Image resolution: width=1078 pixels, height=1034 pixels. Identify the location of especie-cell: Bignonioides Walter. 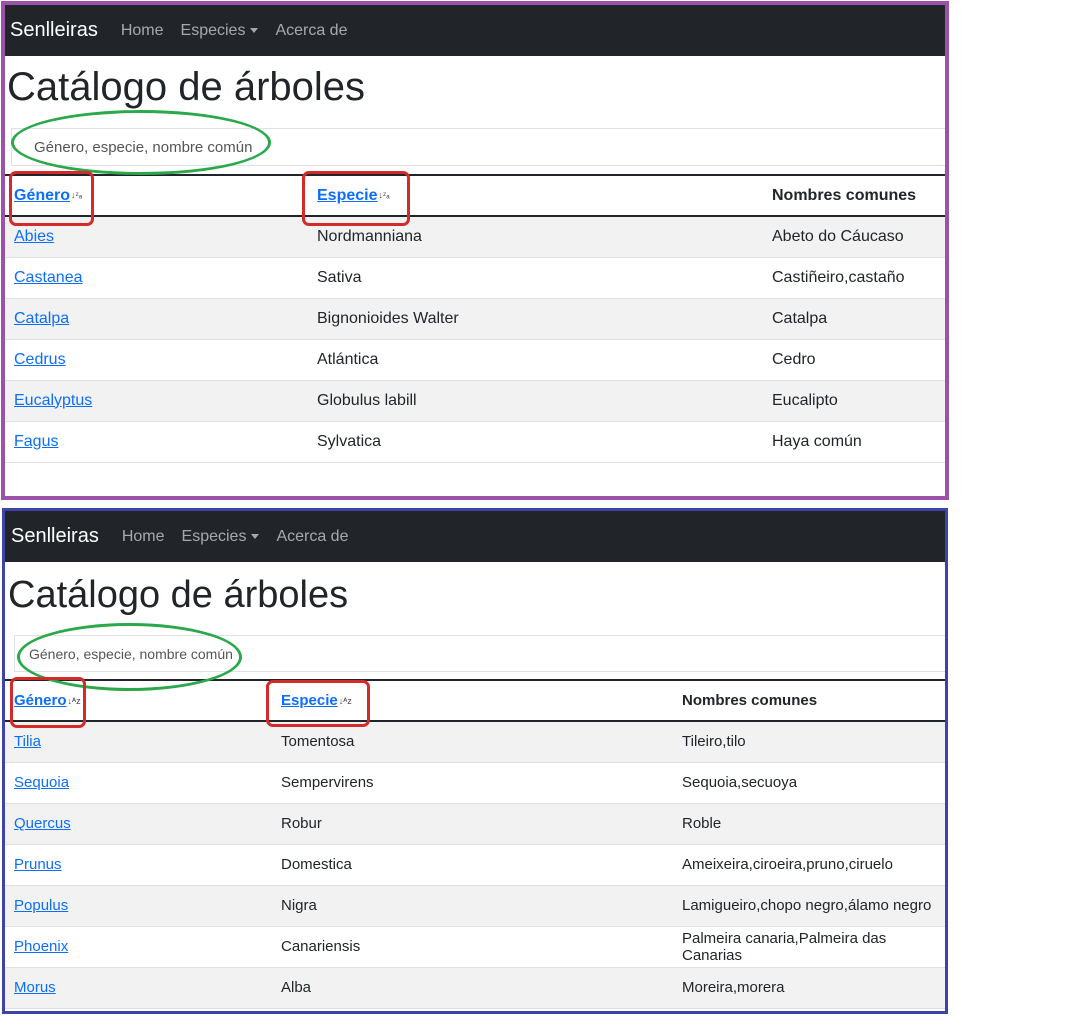
(535, 319).